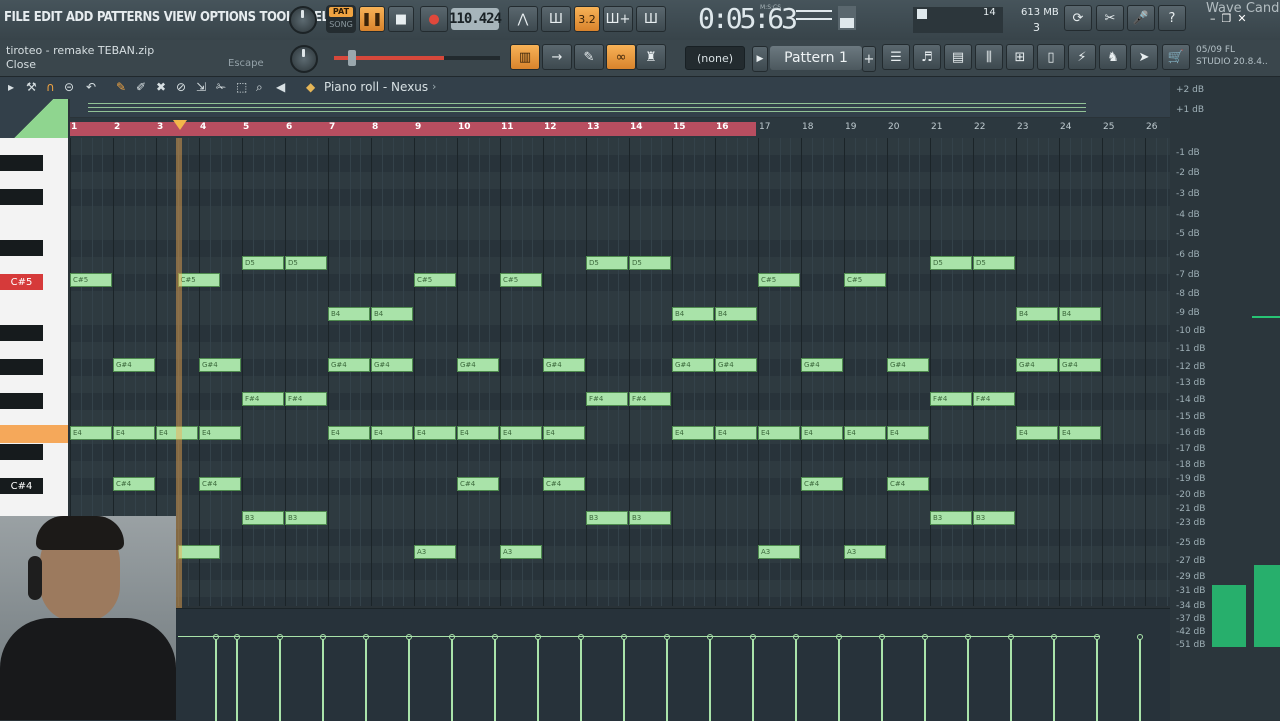  Describe the element at coordinates (161, 87) in the screenshot. I see `delete-tool-icon: ✖` at that location.